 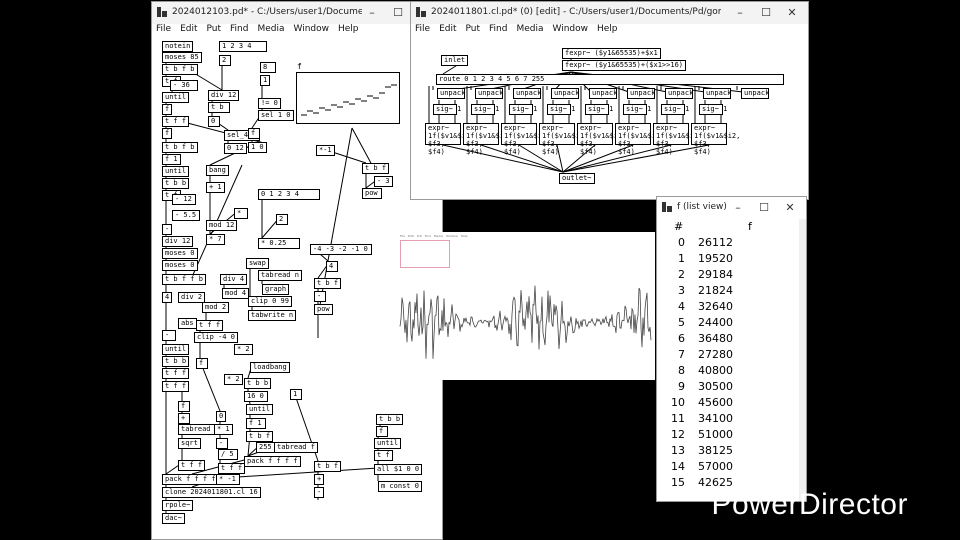 I want to click on close-button: ✕, so click(x=790, y=208).